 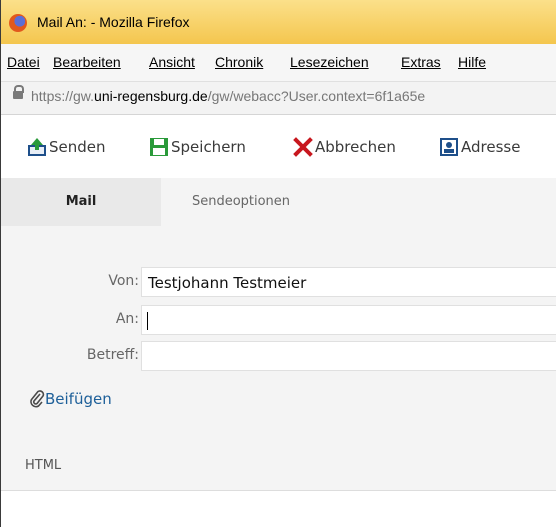 I want to click on compose-toolbar: Senden Speichern Abbrechen Adresse, so click(x=278, y=146).